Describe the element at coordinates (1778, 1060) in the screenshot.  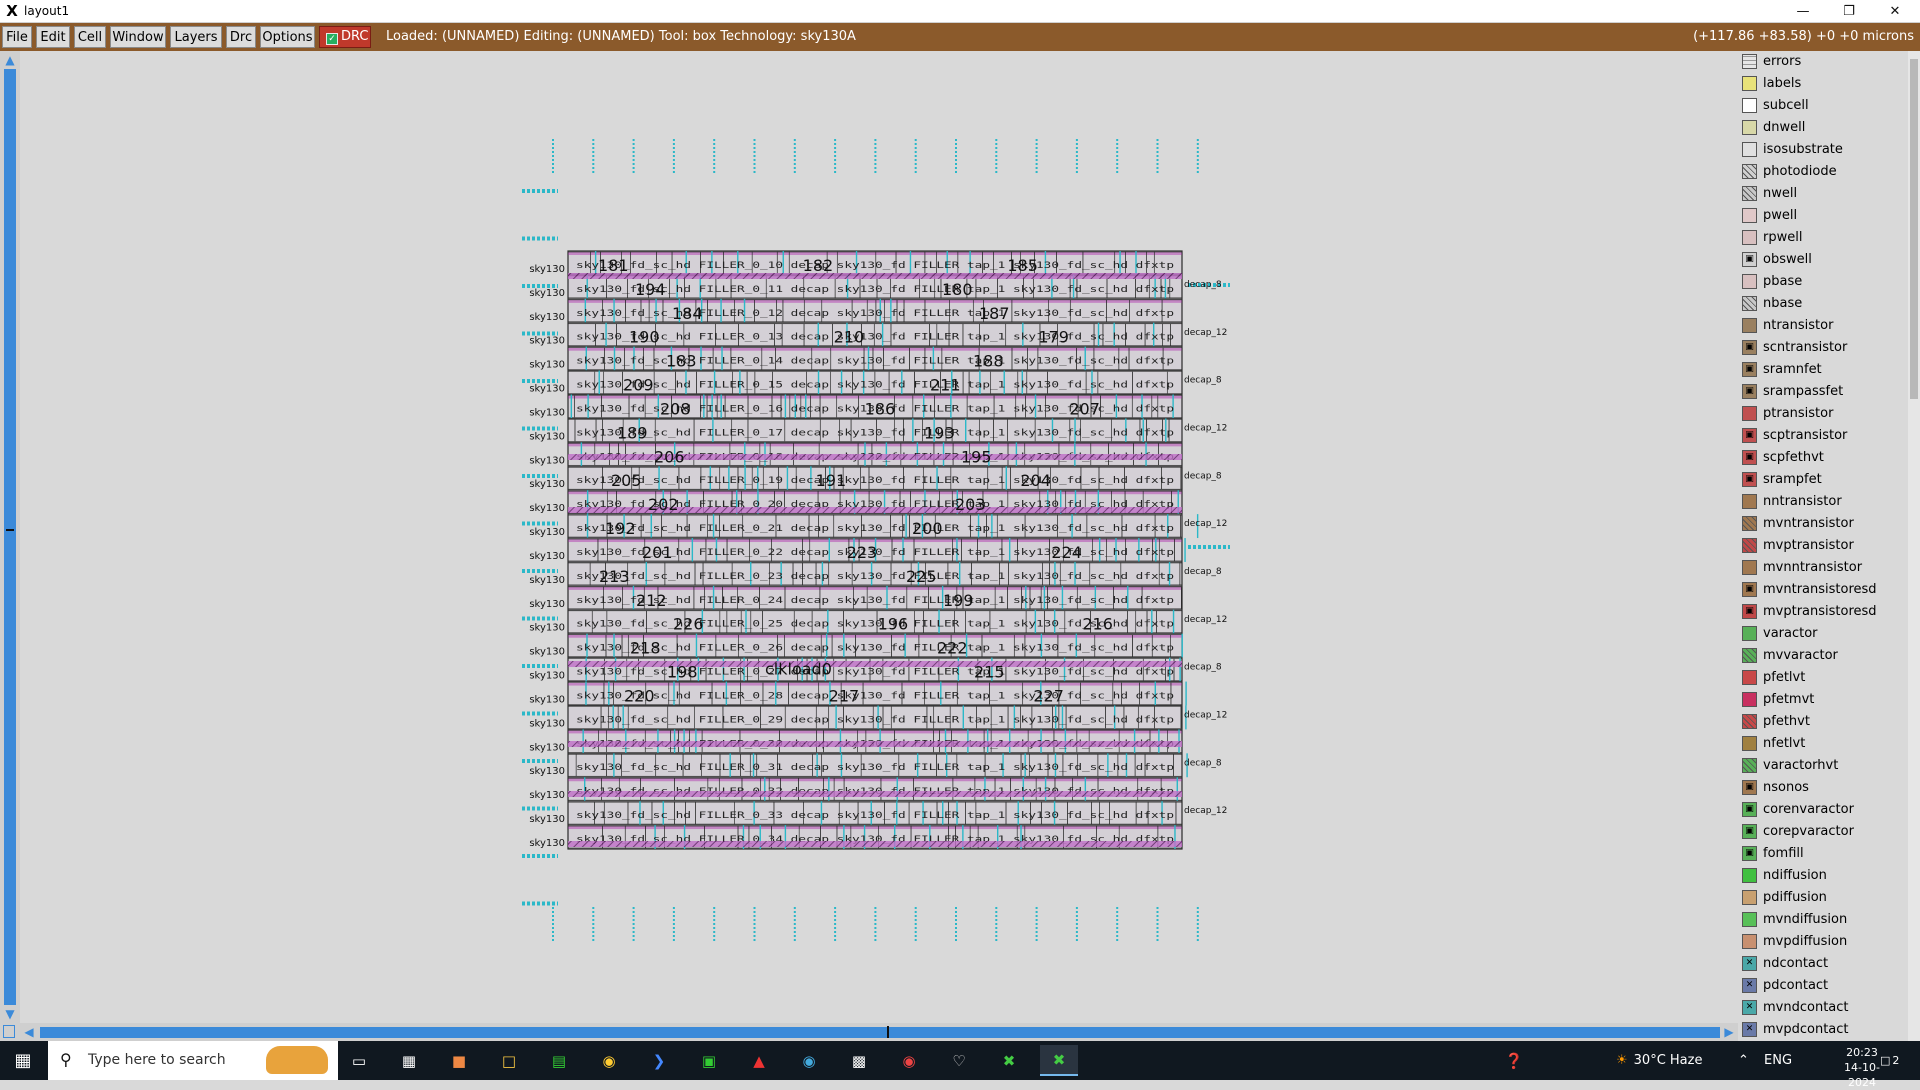
I see `language-indicator: ENG` at that location.